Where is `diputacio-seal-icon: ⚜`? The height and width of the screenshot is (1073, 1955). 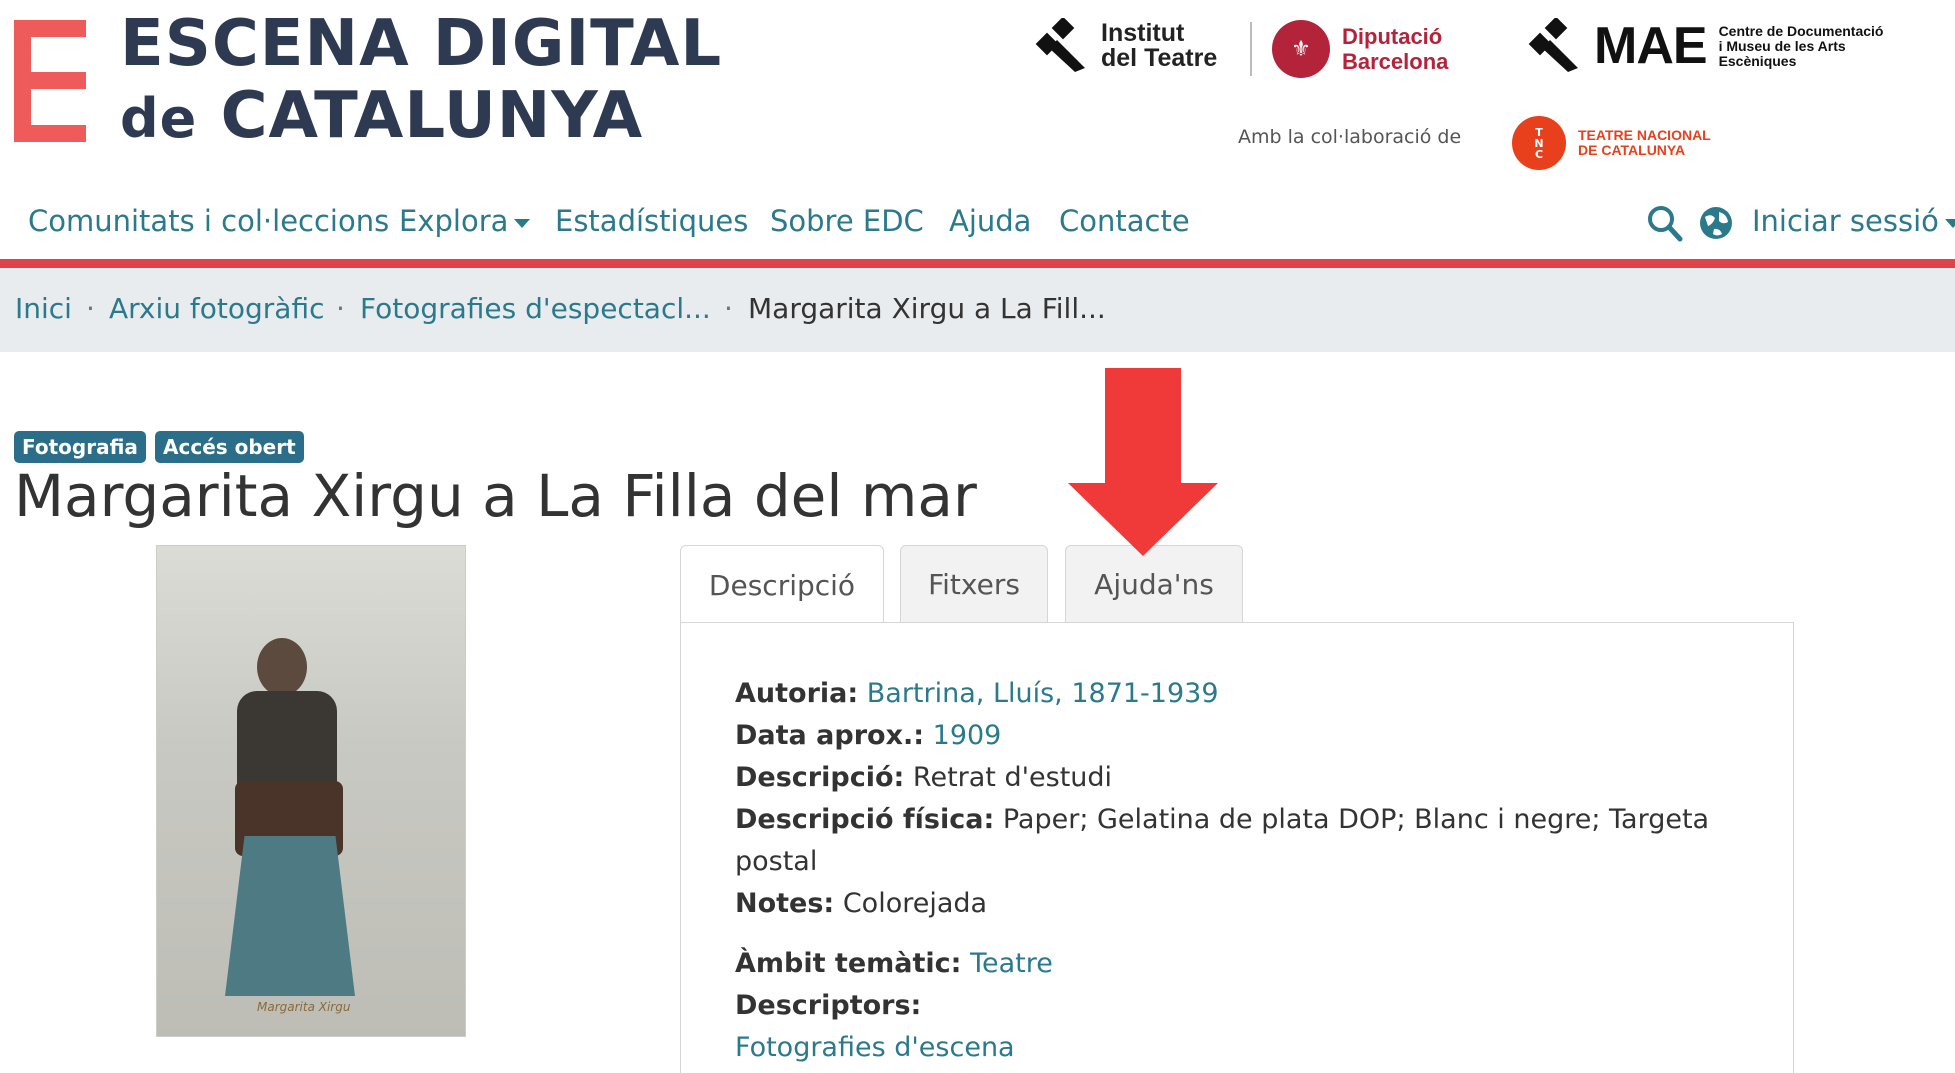 diputacio-seal-icon: ⚜ is located at coordinates (1301, 49).